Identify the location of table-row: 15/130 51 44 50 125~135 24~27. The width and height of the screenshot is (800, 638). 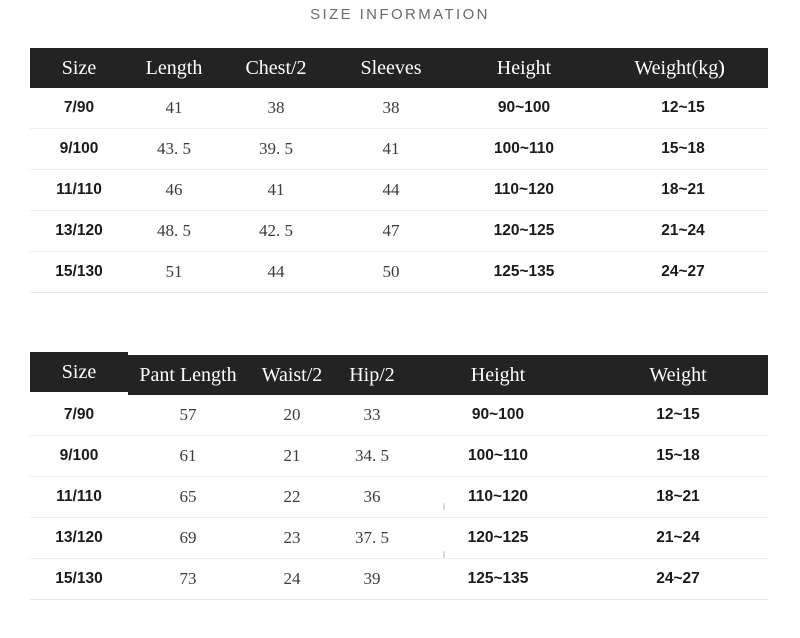
(399, 272).